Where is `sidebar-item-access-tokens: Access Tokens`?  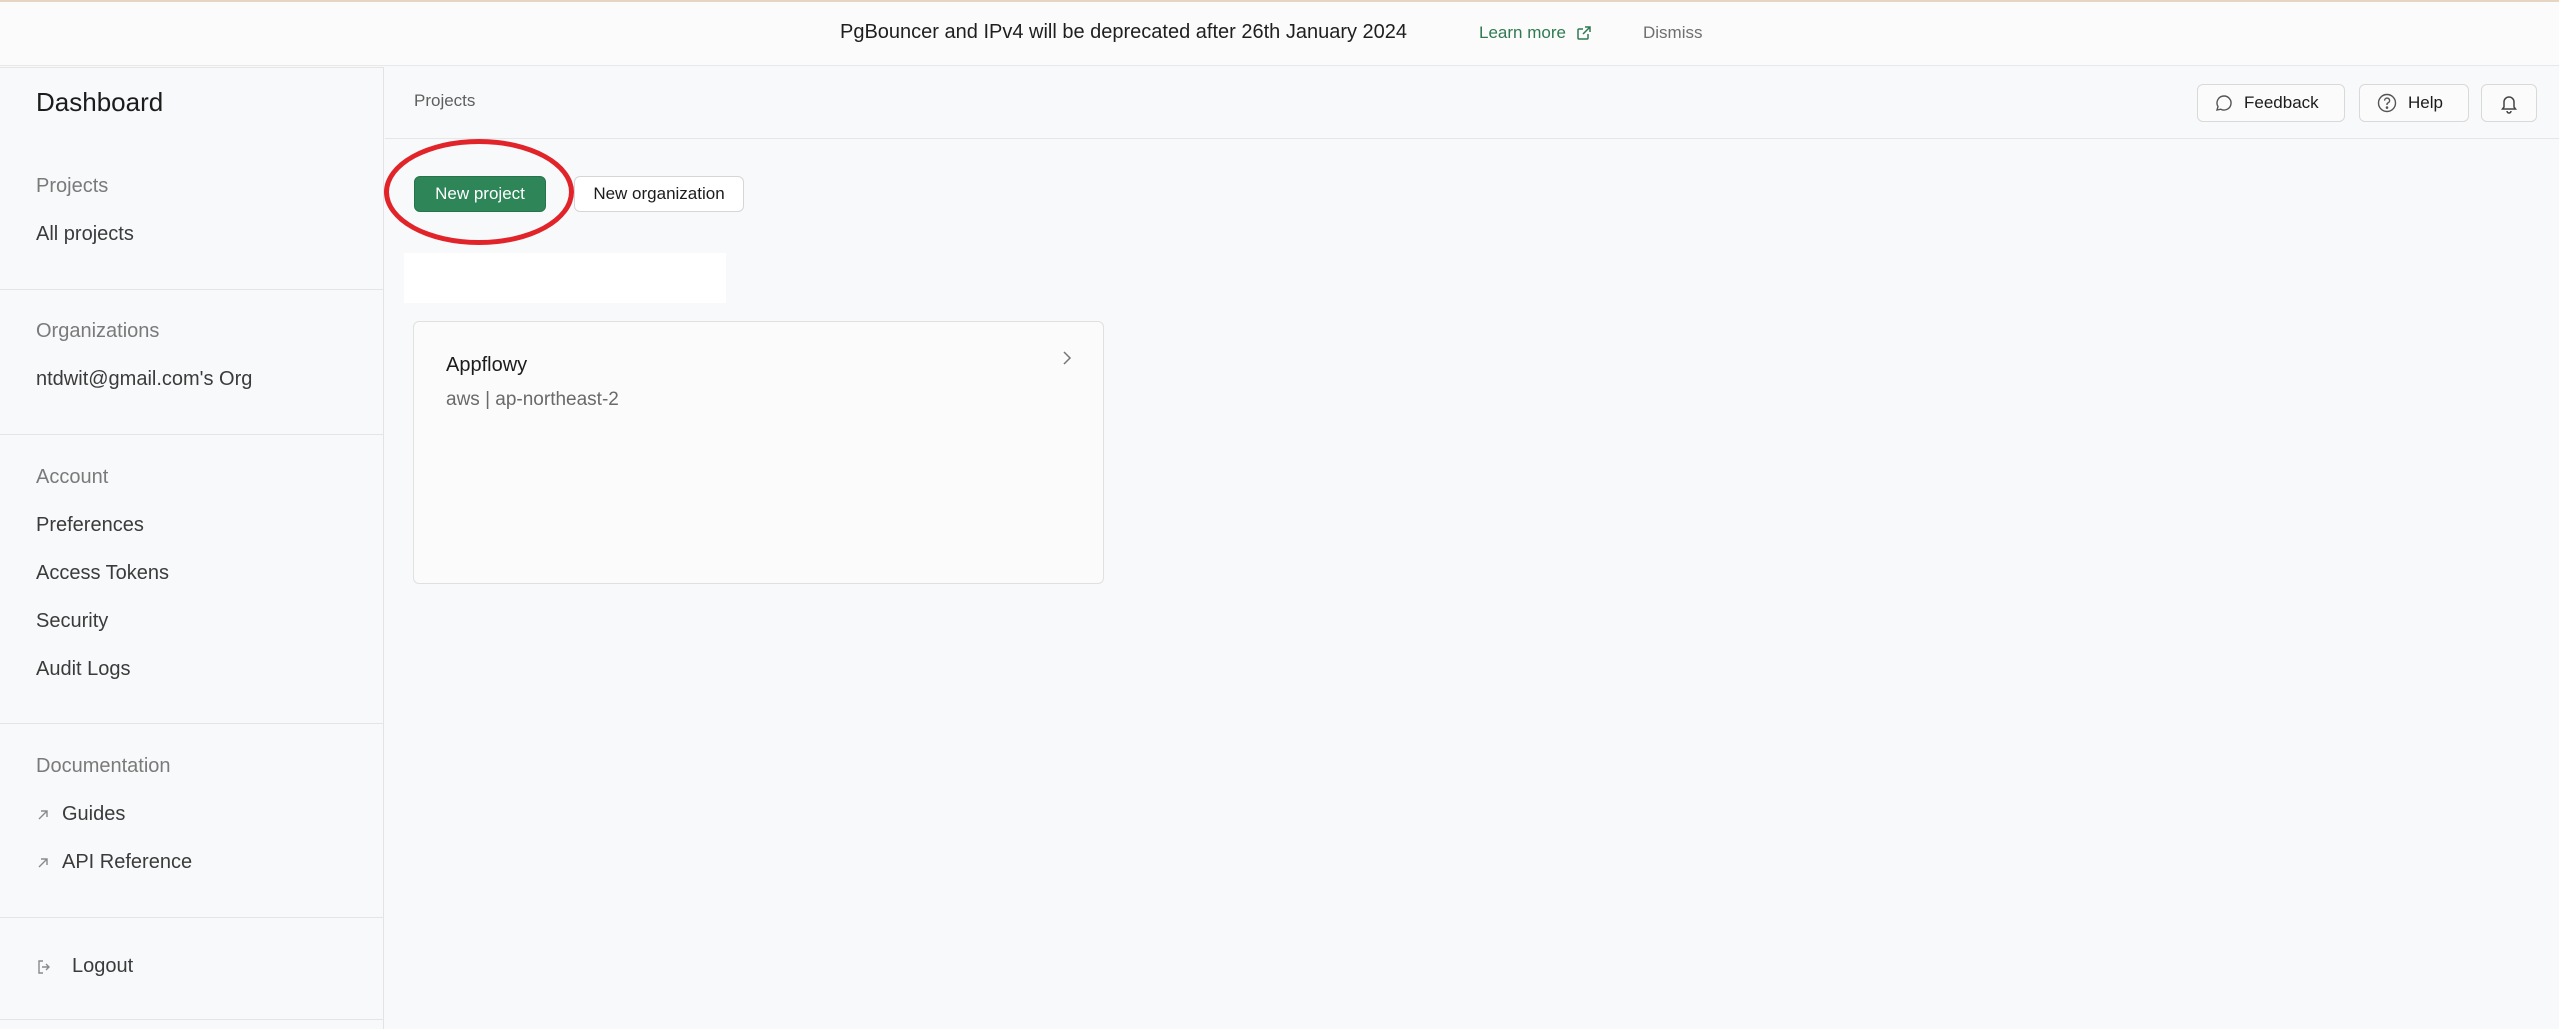 sidebar-item-access-tokens: Access Tokens is located at coordinates (102, 573).